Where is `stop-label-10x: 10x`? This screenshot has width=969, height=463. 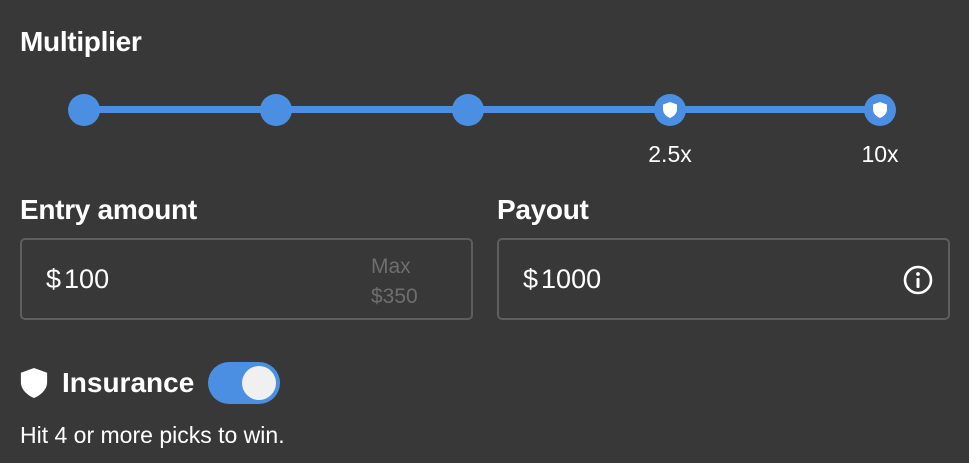 stop-label-10x: 10x is located at coordinates (880, 154).